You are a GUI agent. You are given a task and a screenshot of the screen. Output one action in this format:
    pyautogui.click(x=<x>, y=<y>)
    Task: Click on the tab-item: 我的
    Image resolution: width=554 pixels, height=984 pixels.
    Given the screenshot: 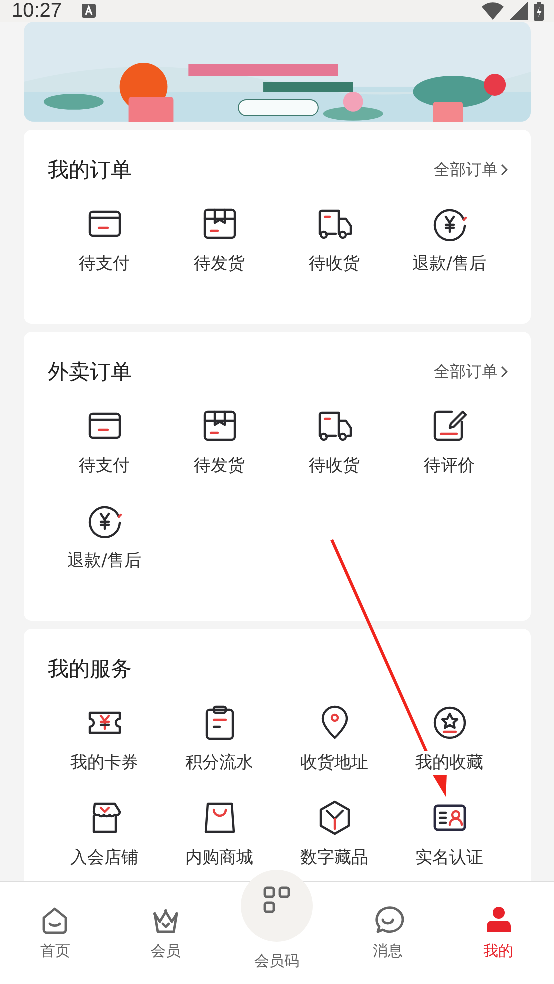 What is the action you would take?
    pyautogui.click(x=498, y=933)
    